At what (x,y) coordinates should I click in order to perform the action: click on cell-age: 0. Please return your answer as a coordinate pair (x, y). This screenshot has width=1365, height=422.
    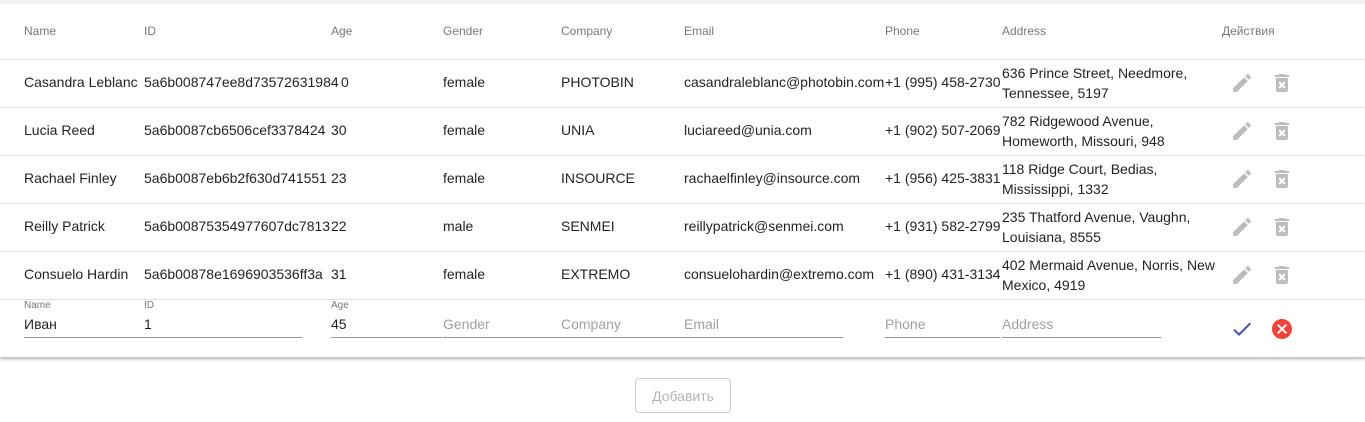
    Looking at the image, I should click on (345, 82).